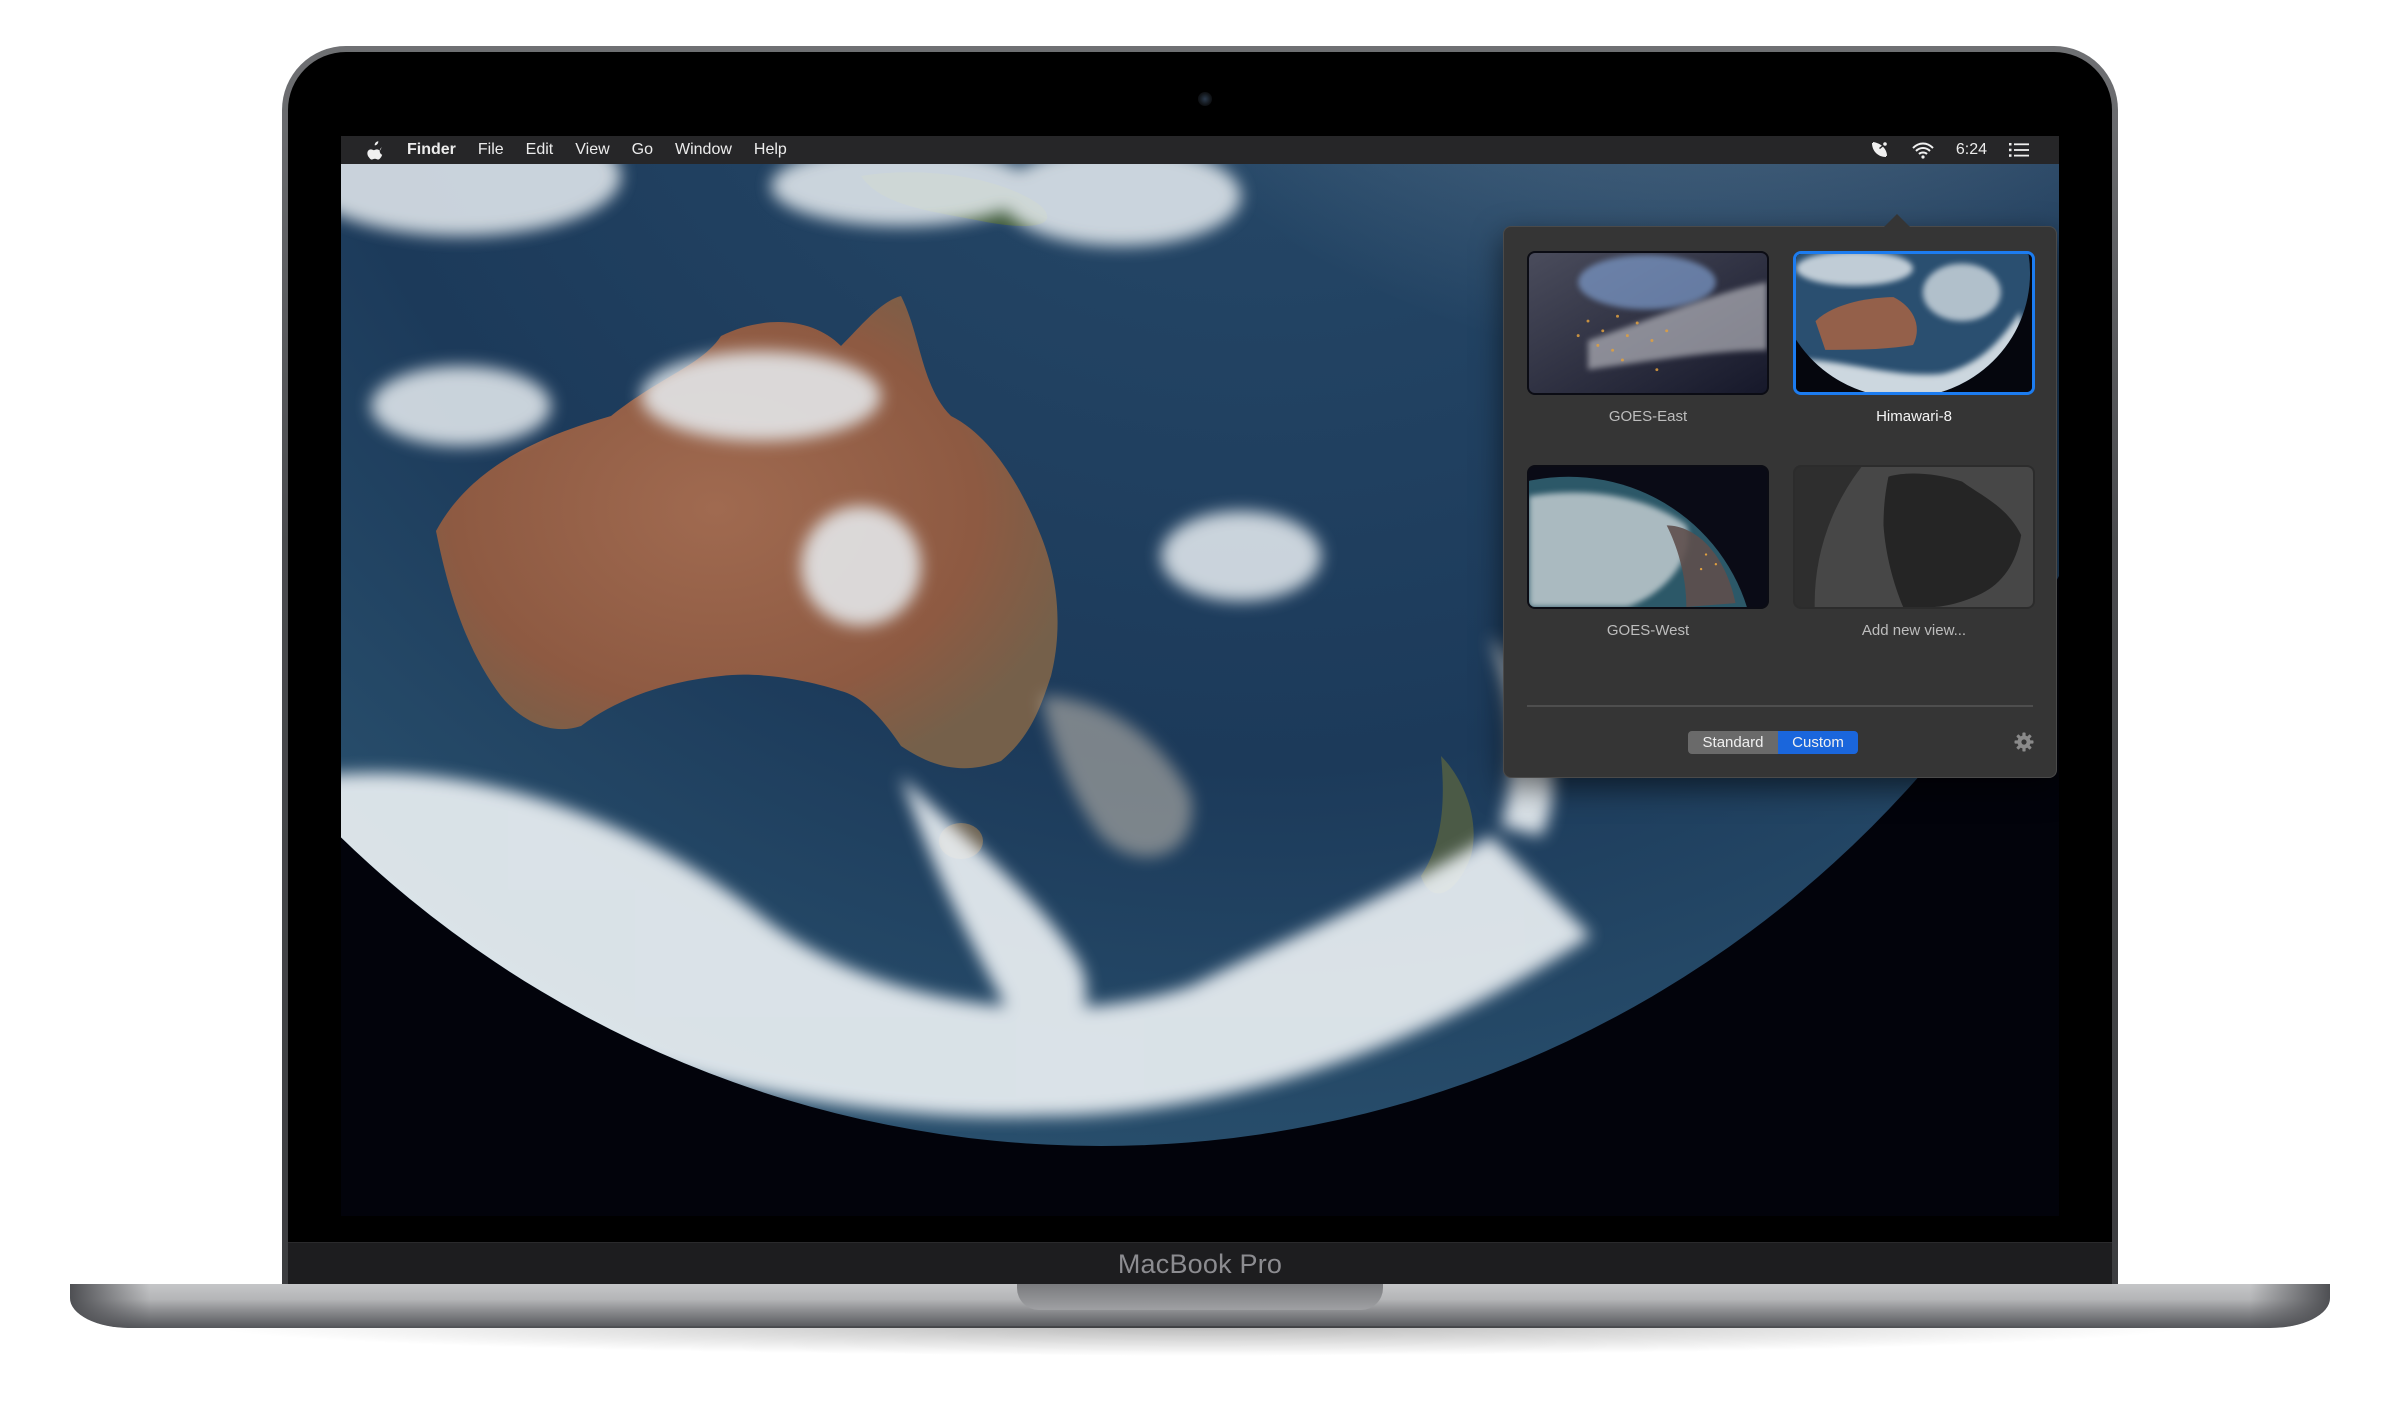 Image resolution: width=2400 pixels, height=1427 pixels. I want to click on menu-help: Help, so click(770, 150).